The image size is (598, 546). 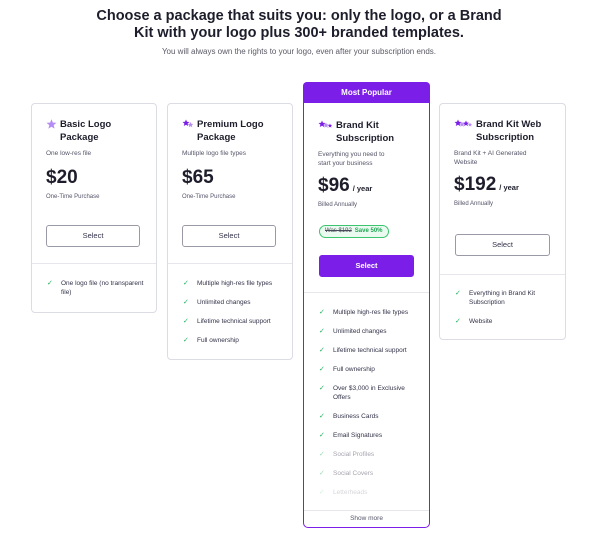 What do you see at coordinates (86, 131) in the screenshot?
I see `plan-name: Basic Logo Package` at bounding box center [86, 131].